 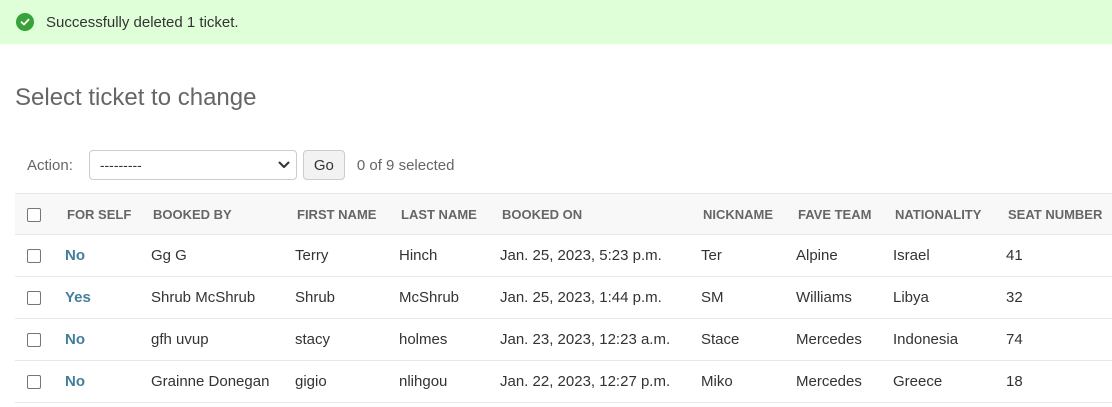 What do you see at coordinates (591, 381) in the screenshot?
I see `booked-on-cell: Jan. 22, 2023, 12:27 p.m.` at bounding box center [591, 381].